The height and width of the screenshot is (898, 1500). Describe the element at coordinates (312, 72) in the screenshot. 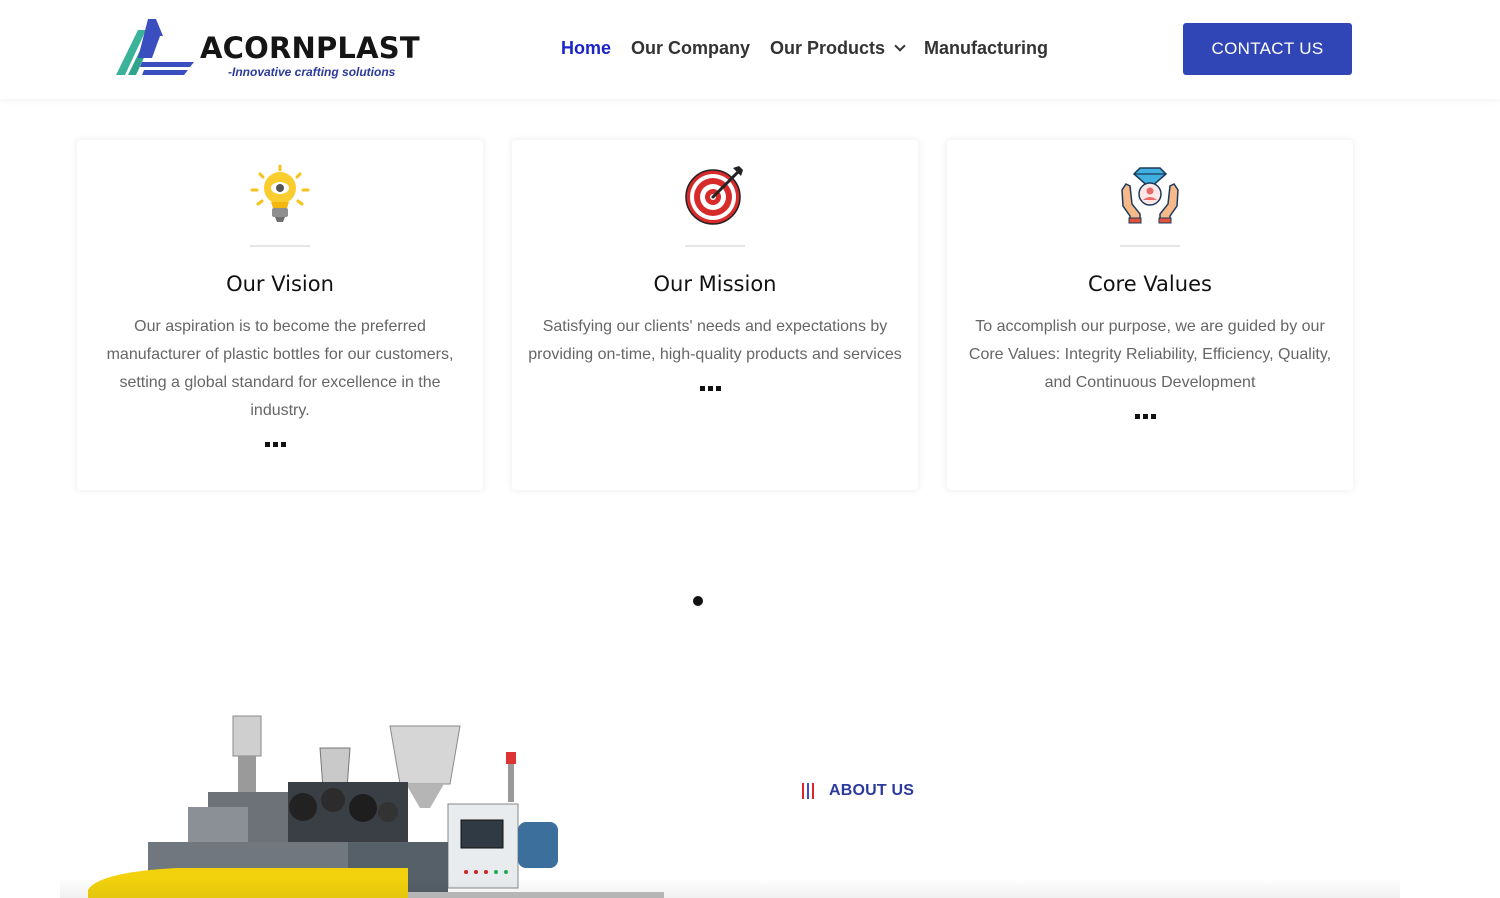

I see `logo-tagline: -Innovative crafting solutions` at that location.